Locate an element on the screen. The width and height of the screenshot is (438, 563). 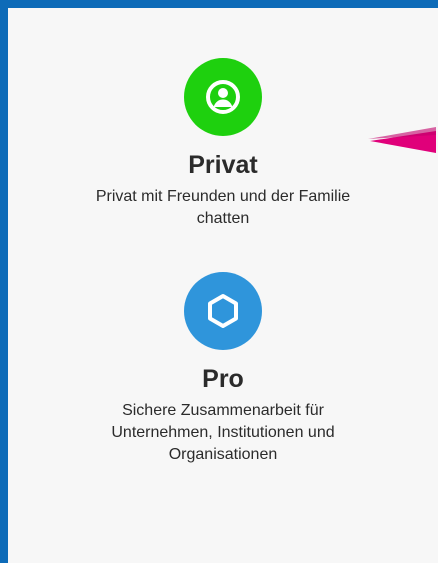
private-icon-badge is located at coordinates (223, 97).